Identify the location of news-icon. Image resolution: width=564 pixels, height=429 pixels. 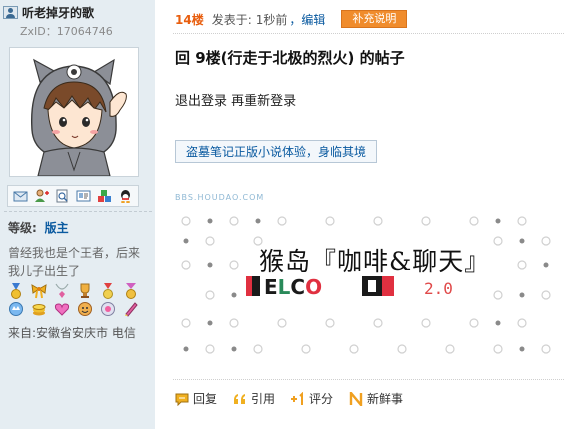
(356, 398).